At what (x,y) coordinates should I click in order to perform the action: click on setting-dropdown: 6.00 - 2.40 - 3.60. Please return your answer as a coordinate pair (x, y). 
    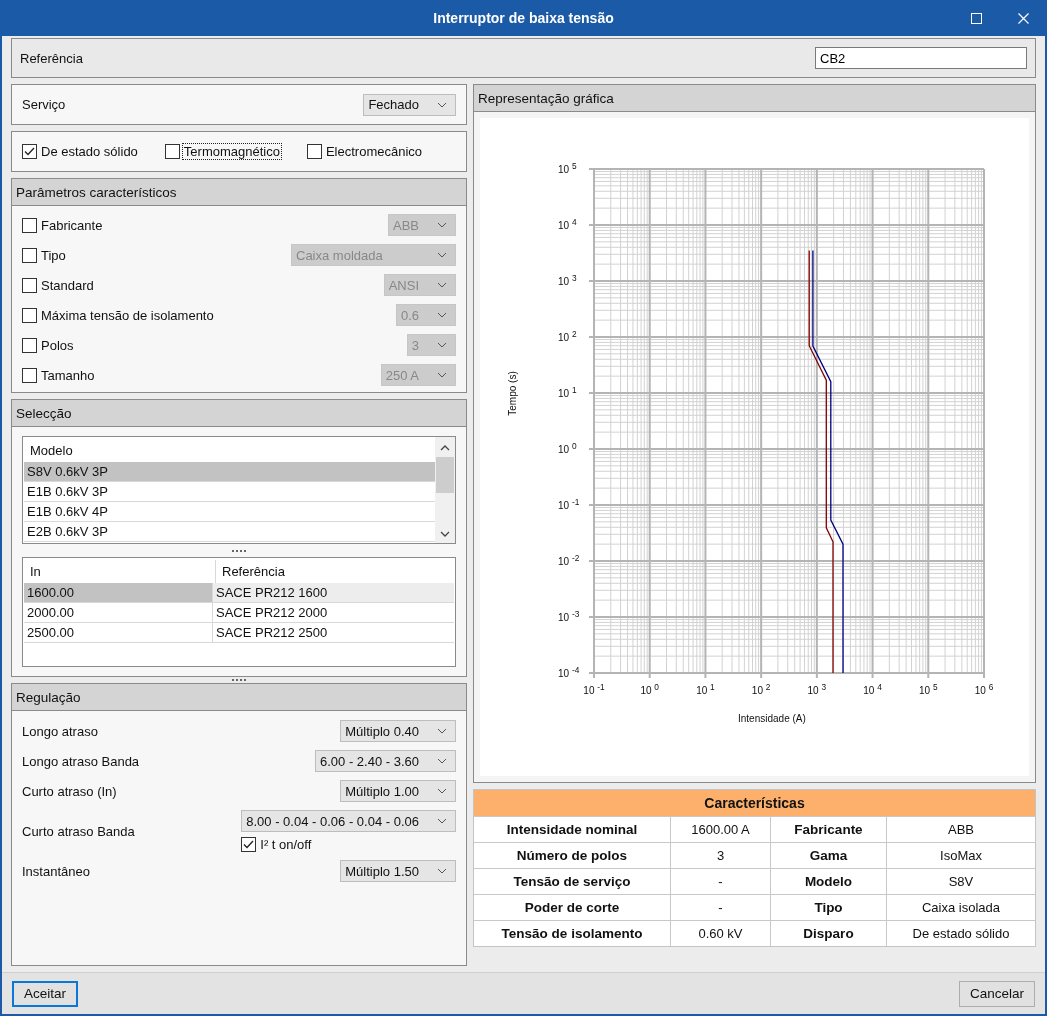
    Looking at the image, I should click on (385, 761).